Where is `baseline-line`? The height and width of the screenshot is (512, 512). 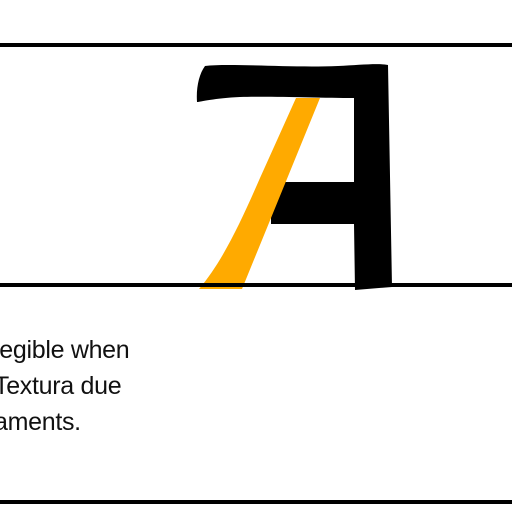
baseline-line is located at coordinates (256, 285).